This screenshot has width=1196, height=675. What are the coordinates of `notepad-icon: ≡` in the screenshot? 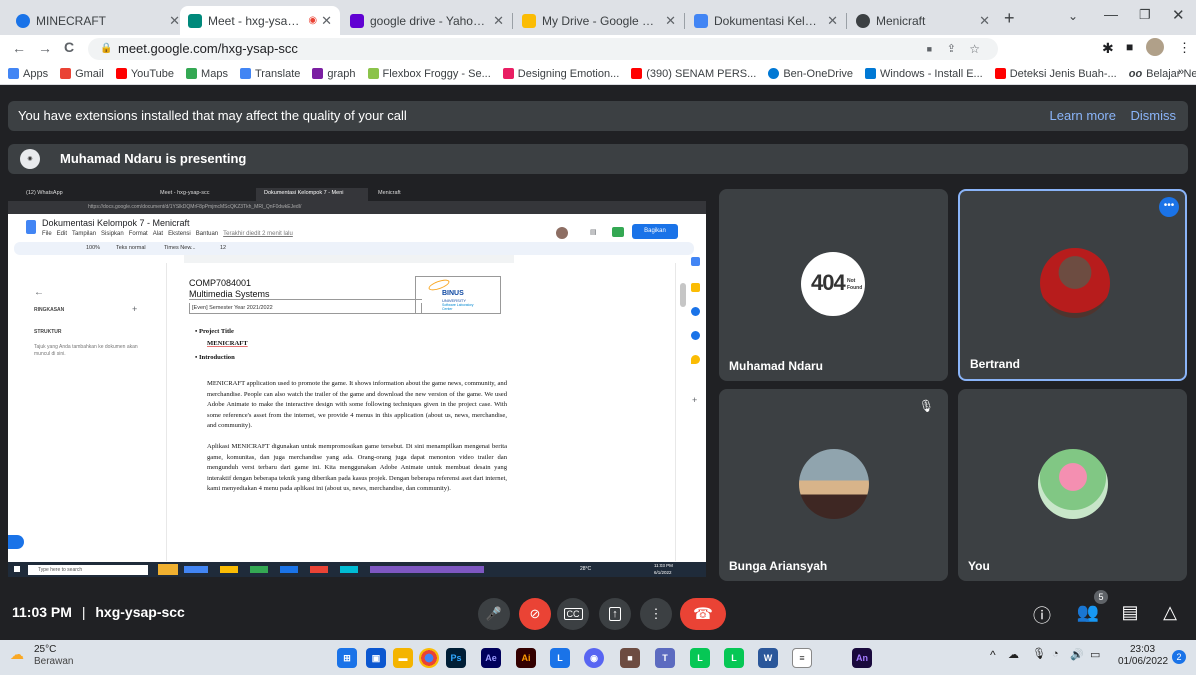 It's located at (802, 658).